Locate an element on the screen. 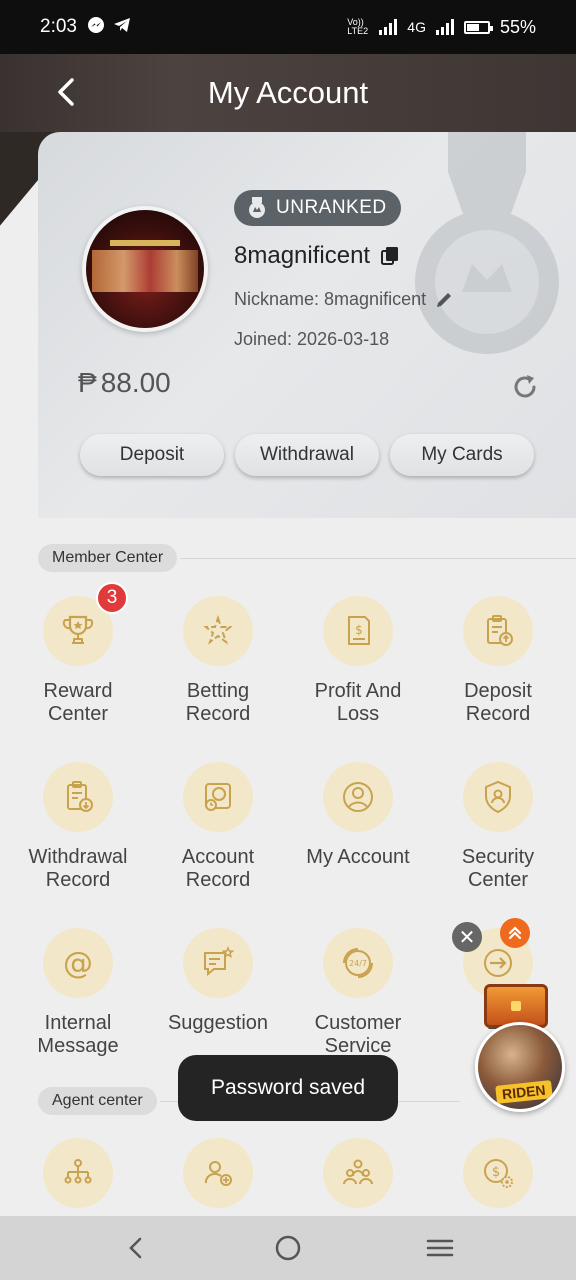  balance: ₱ 88.00 is located at coordinates (124, 383).